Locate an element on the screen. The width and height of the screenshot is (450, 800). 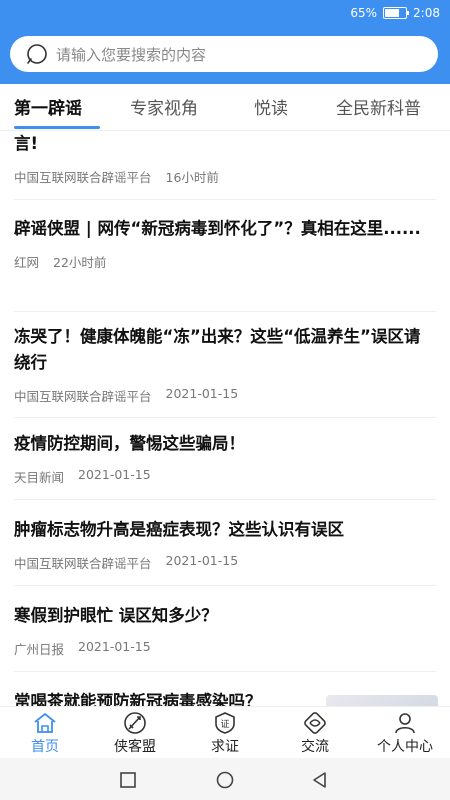
article-thumbnail is located at coordinates (382, 700).